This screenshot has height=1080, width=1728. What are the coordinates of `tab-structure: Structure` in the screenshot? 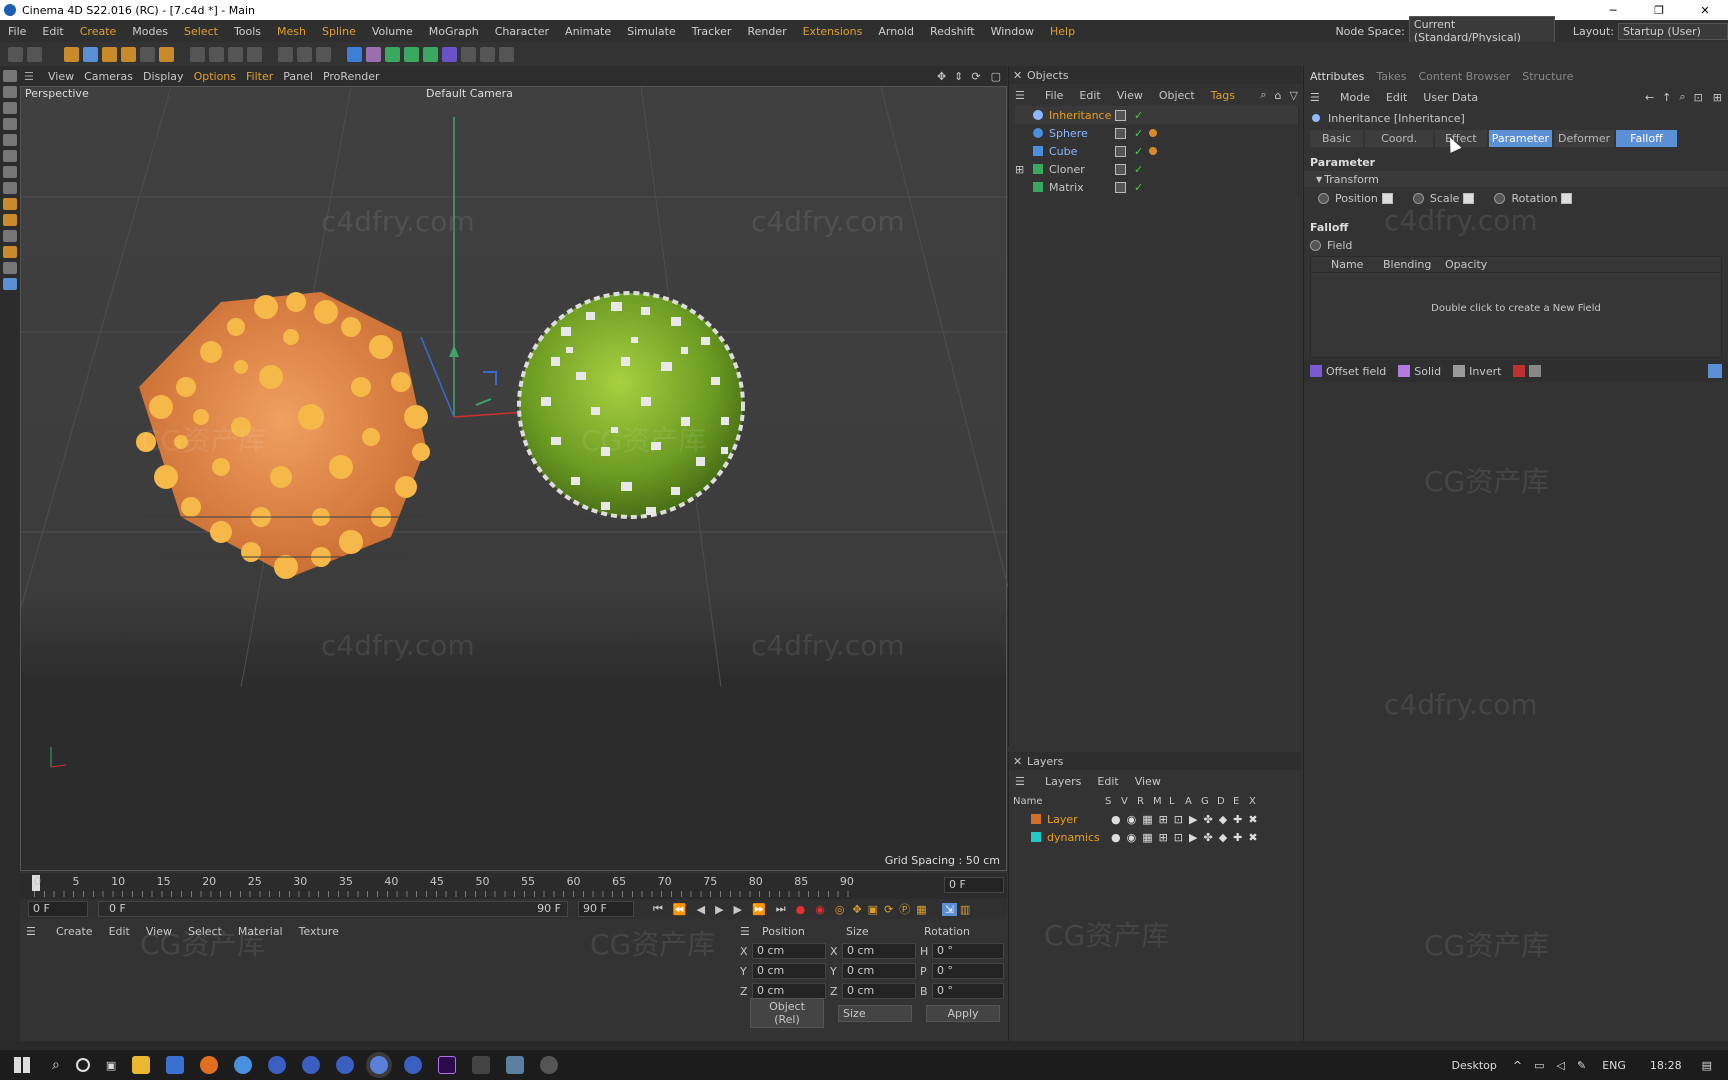 It's located at (1547, 76).